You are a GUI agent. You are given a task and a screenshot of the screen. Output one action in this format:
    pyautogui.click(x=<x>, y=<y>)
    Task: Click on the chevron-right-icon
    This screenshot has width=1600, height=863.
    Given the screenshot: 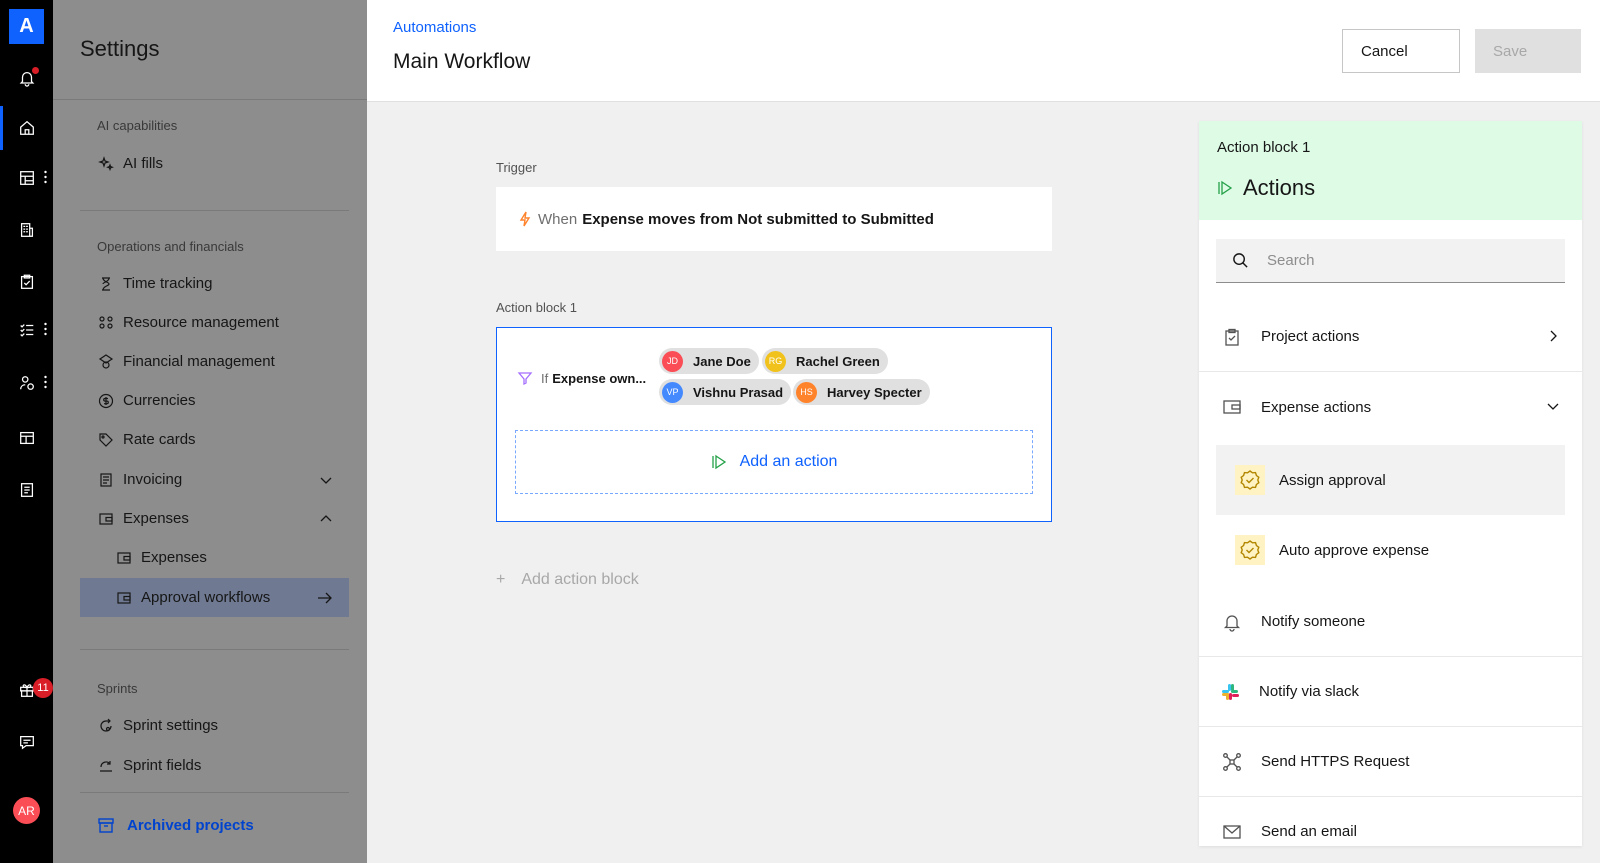 What is the action you would take?
    pyautogui.click(x=1553, y=336)
    